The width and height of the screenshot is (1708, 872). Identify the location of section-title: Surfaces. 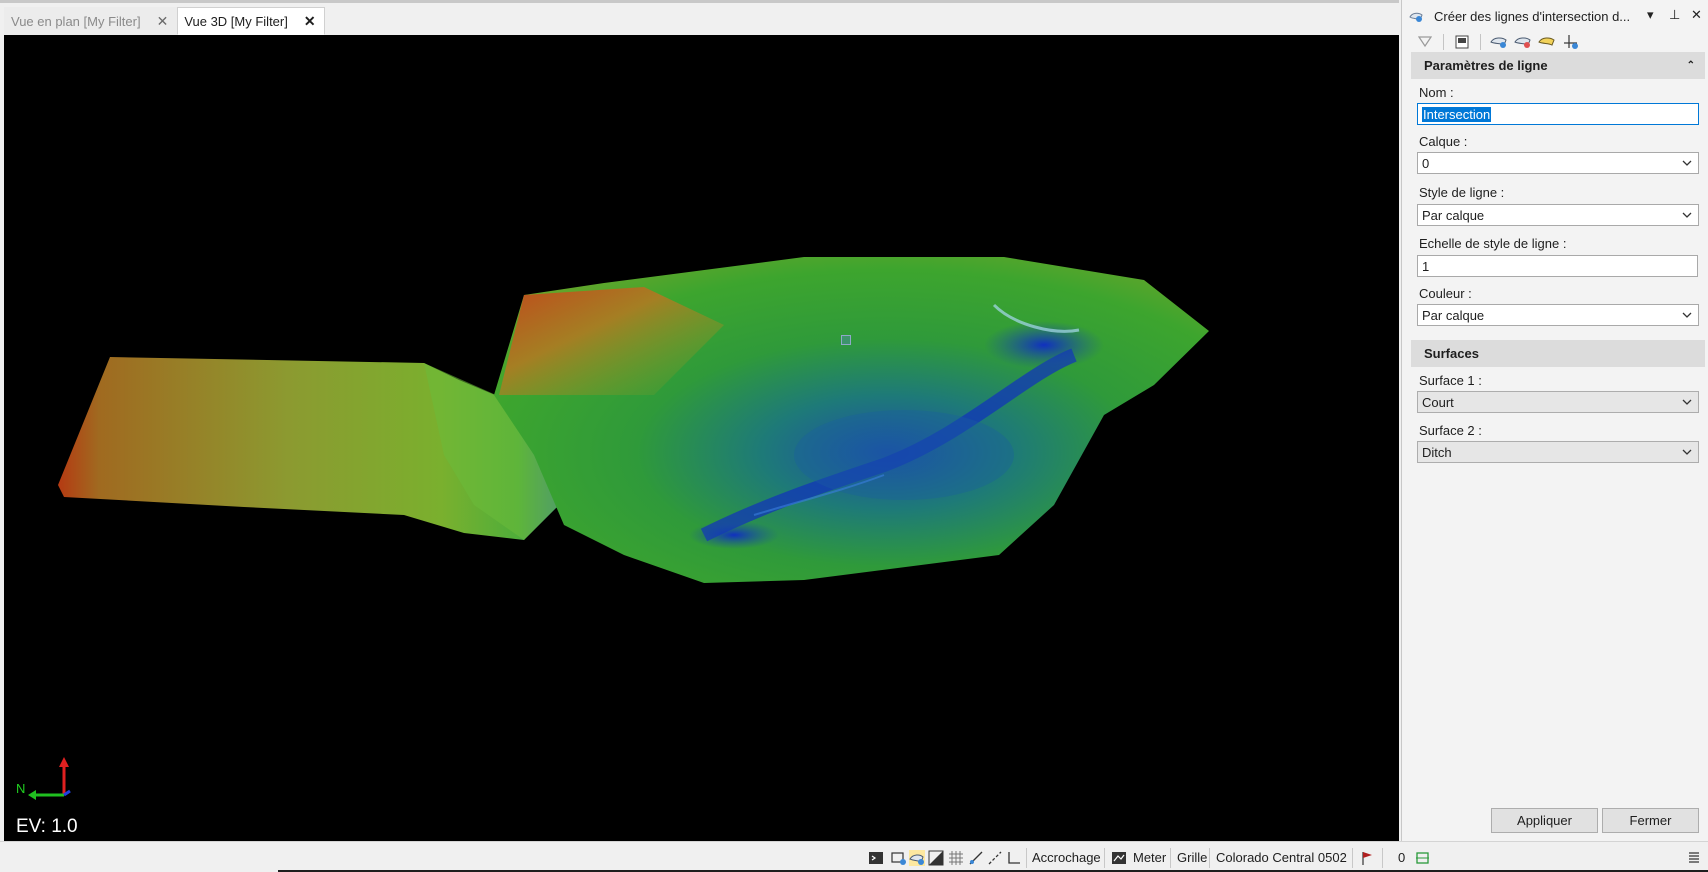
(1451, 353).